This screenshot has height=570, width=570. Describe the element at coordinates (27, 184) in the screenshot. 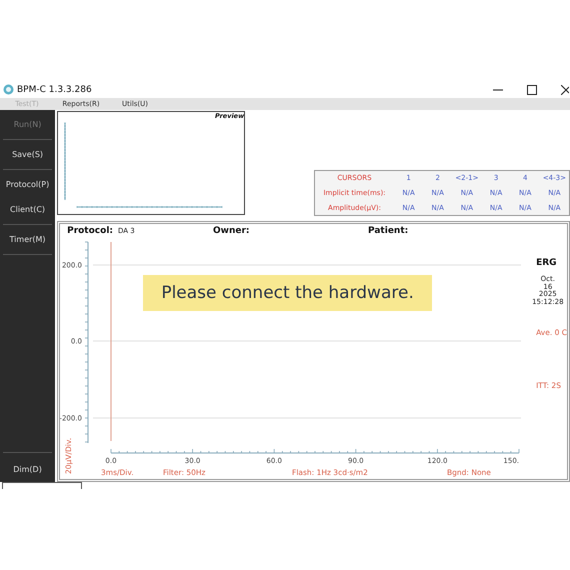

I see `sidebar-button: Protocol(P)` at that location.